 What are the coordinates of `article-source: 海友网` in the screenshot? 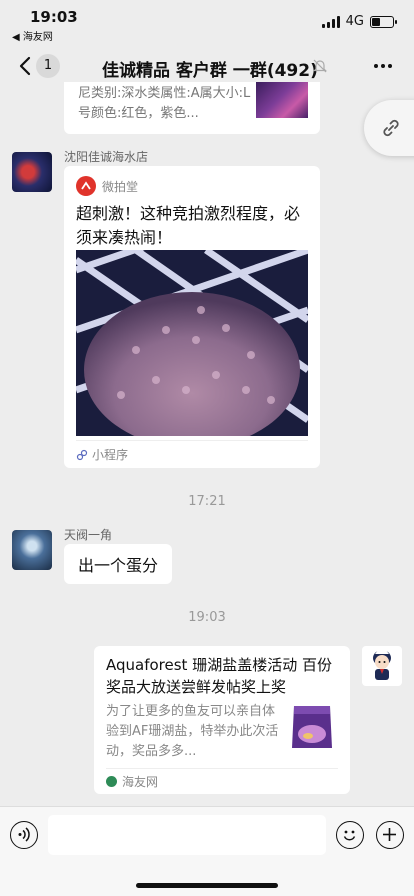 It's located at (132, 781).